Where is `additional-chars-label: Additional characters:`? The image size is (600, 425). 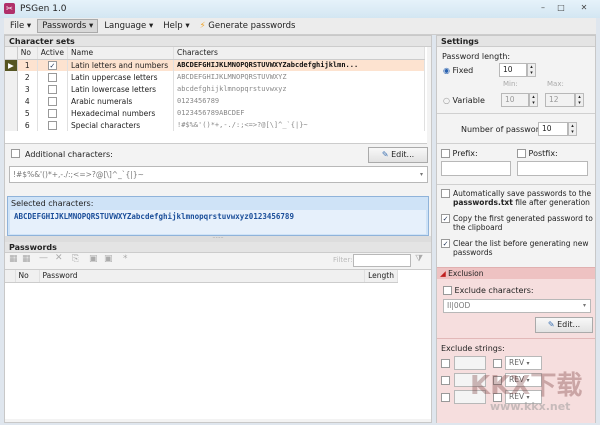 additional-chars-label: Additional characters: is located at coordinates (69, 154).